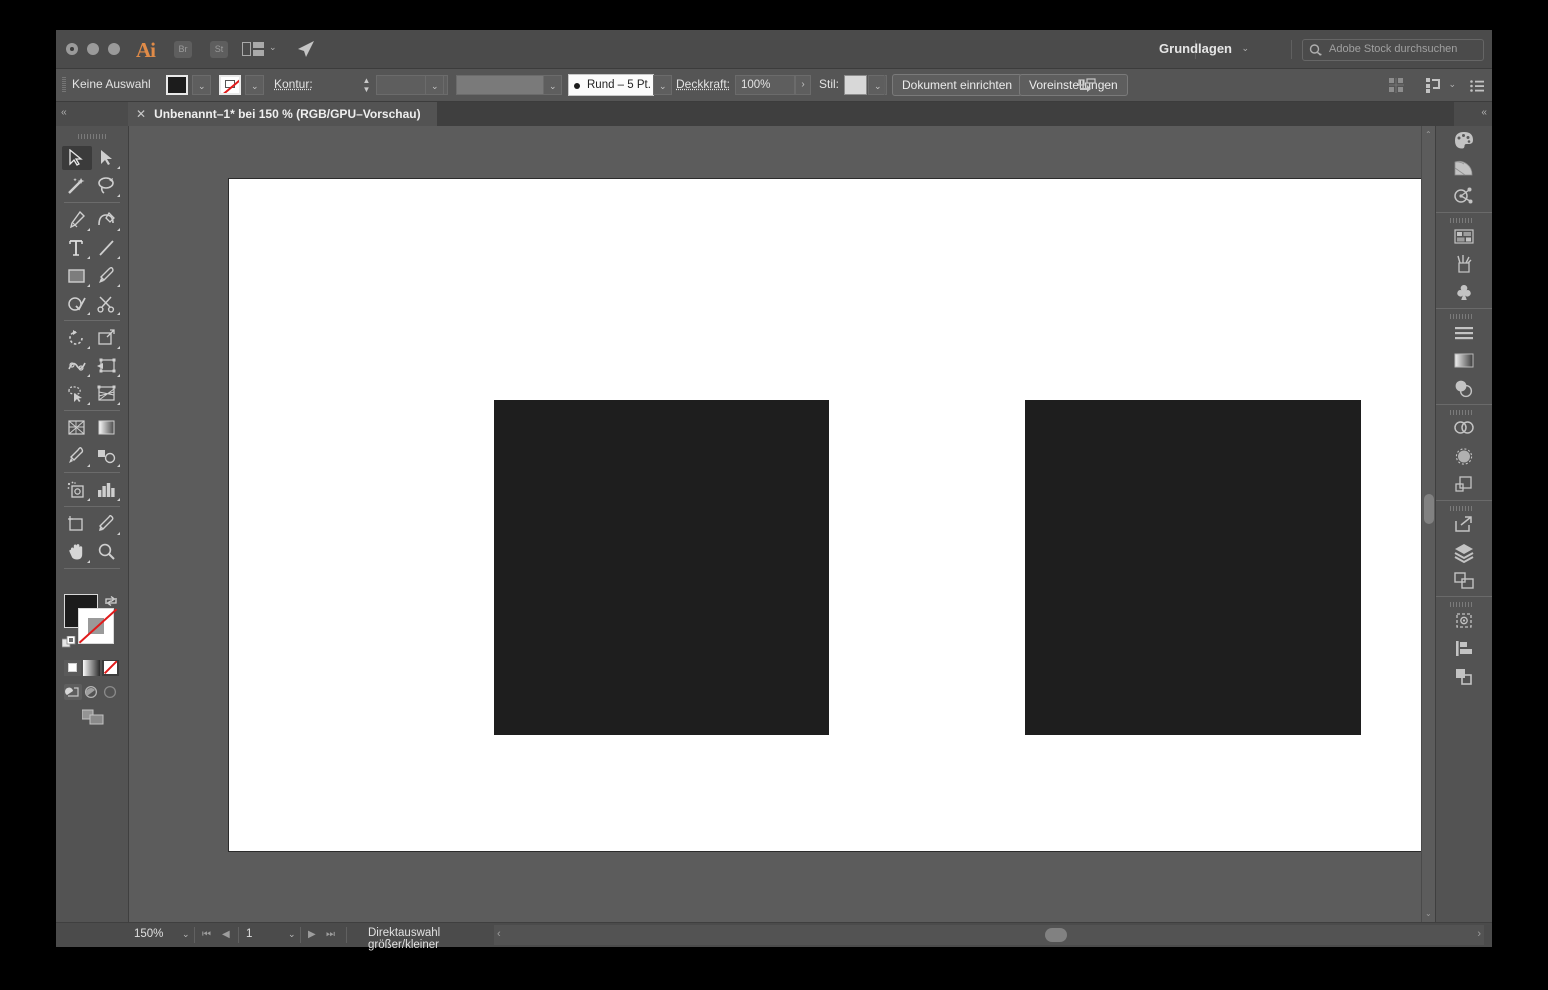  Describe the element at coordinates (1464, 389) in the screenshot. I see `transparency-icon` at that location.